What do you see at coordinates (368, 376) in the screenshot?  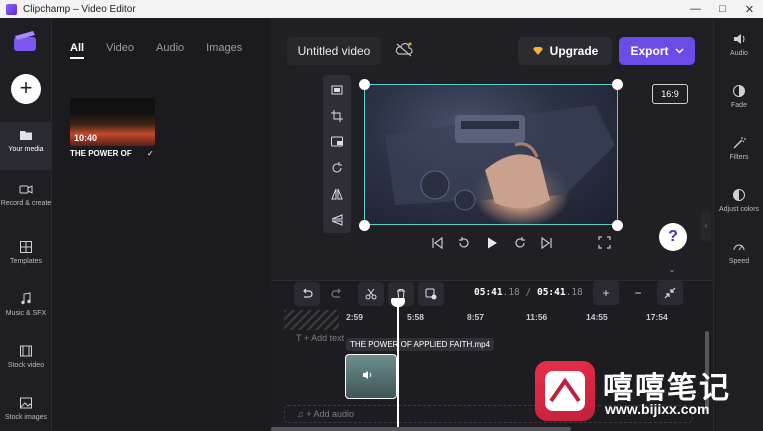 I see `clip-audio-icon` at bounding box center [368, 376].